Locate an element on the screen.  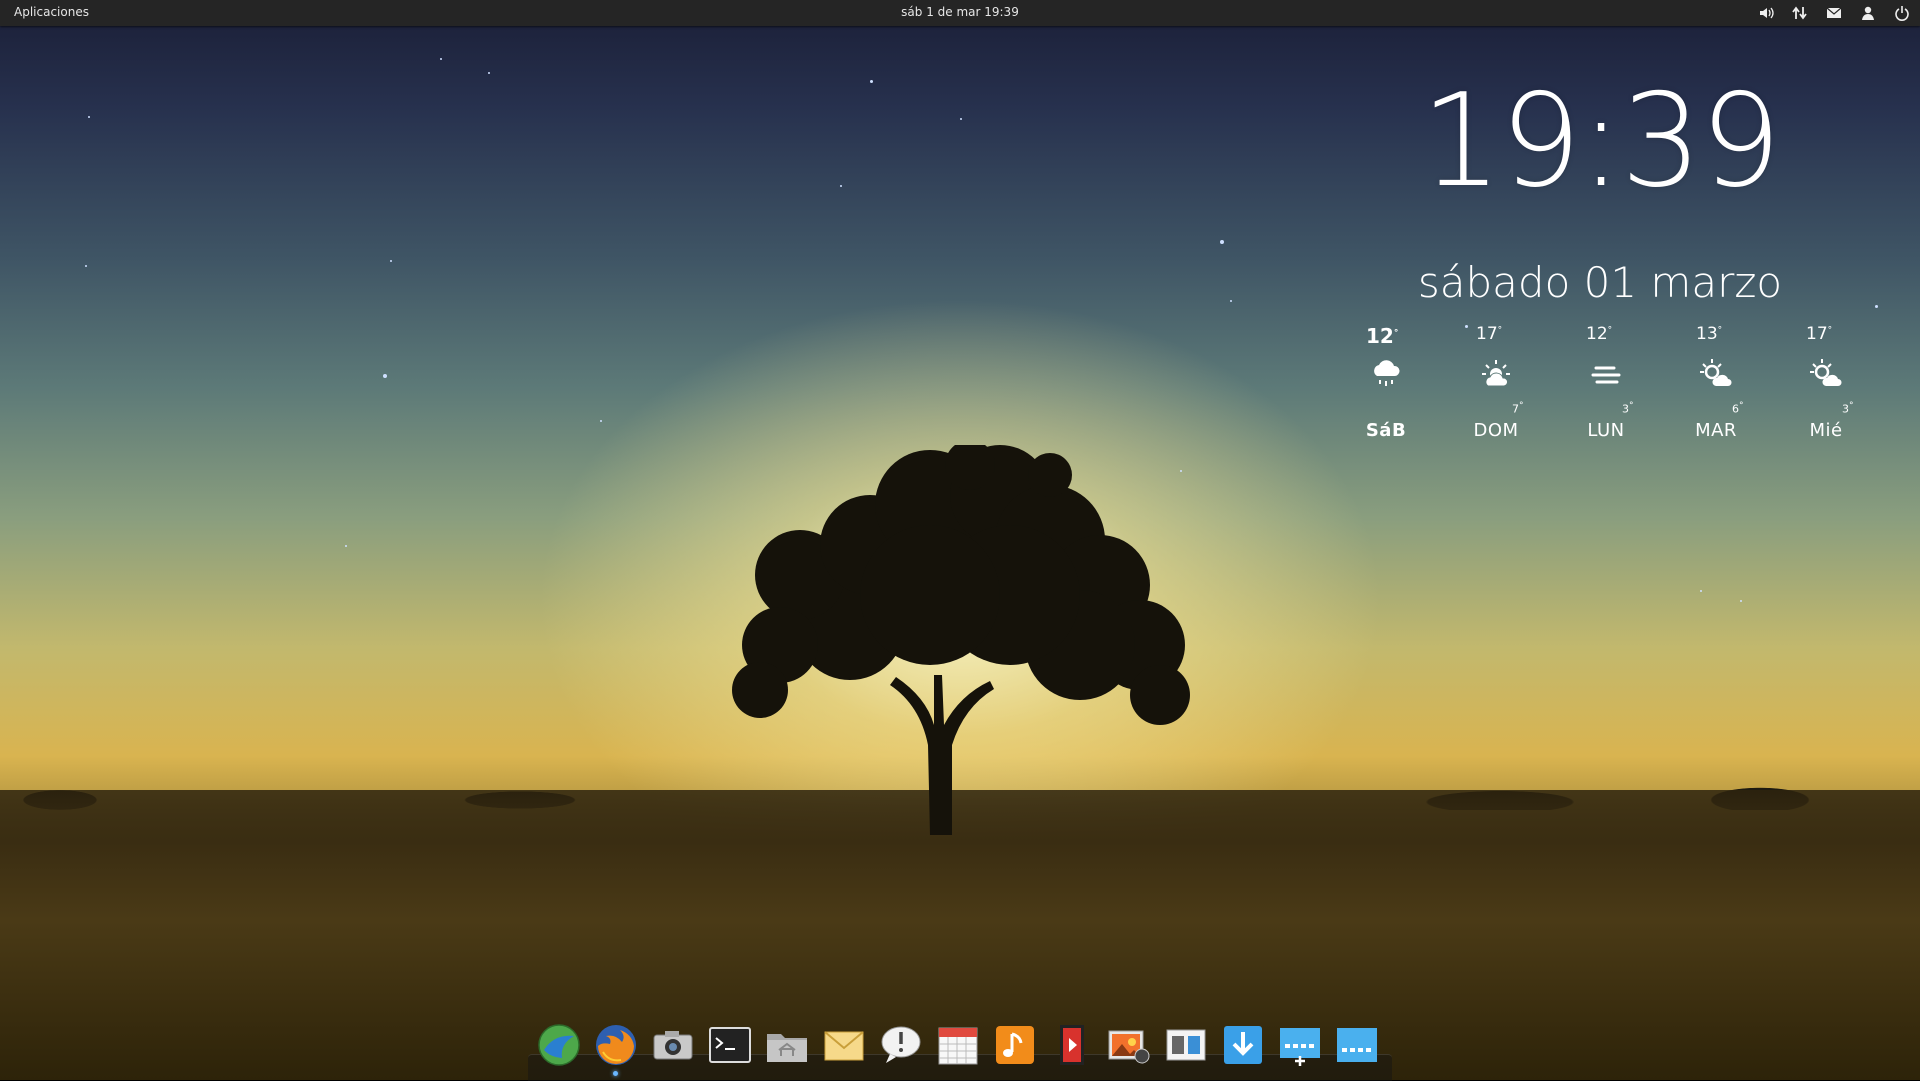
rain-cloud-icon is located at coordinates (1387, 373).